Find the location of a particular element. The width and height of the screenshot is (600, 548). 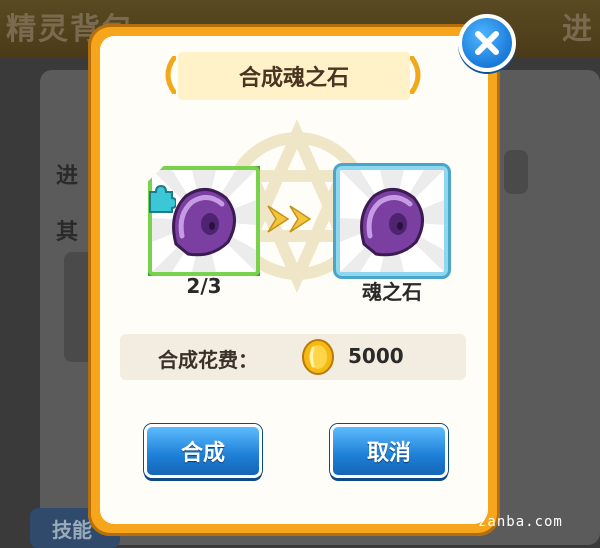

source-item-count: 2/3 is located at coordinates (204, 286).